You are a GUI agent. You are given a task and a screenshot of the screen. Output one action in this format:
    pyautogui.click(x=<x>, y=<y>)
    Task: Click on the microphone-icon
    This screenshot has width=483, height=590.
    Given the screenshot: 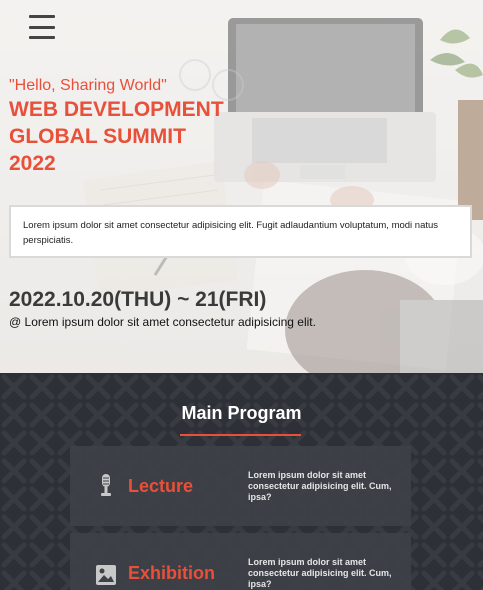 What is the action you would take?
    pyautogui.click(x=106, y=485)
    